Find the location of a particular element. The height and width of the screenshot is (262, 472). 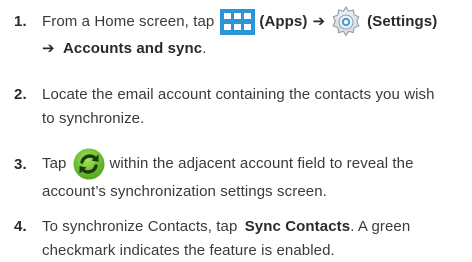

step-2-line-2: to synchronize. is located at coordinates (93, 118).